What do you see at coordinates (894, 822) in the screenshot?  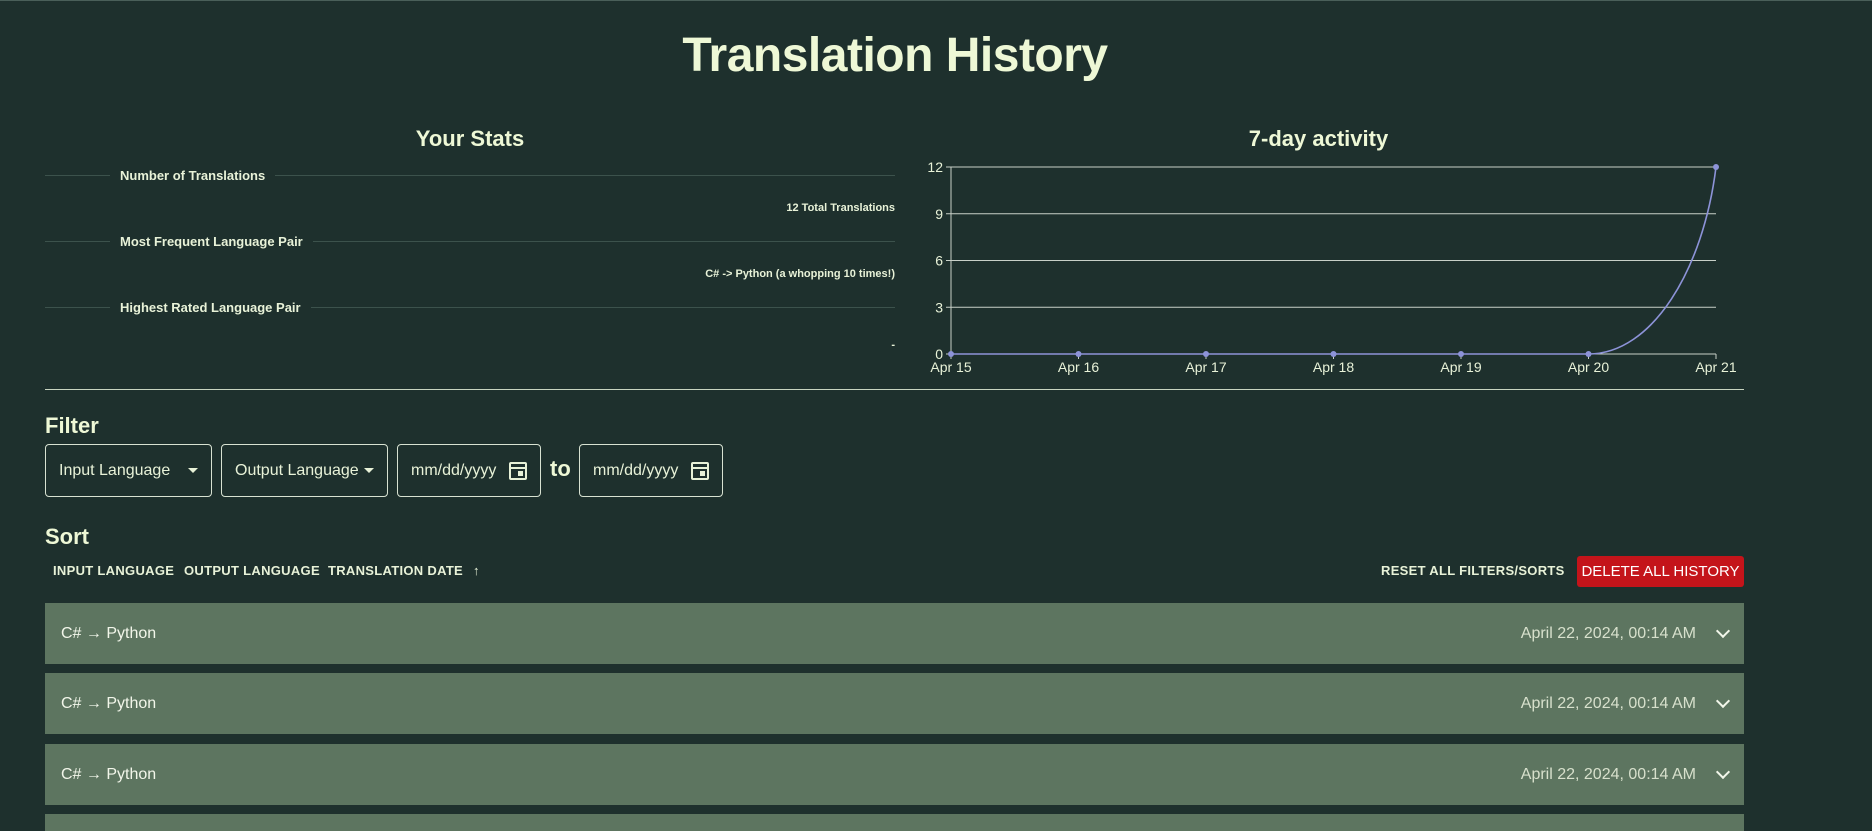 I see `history-row` at bounding box center [894, 822].